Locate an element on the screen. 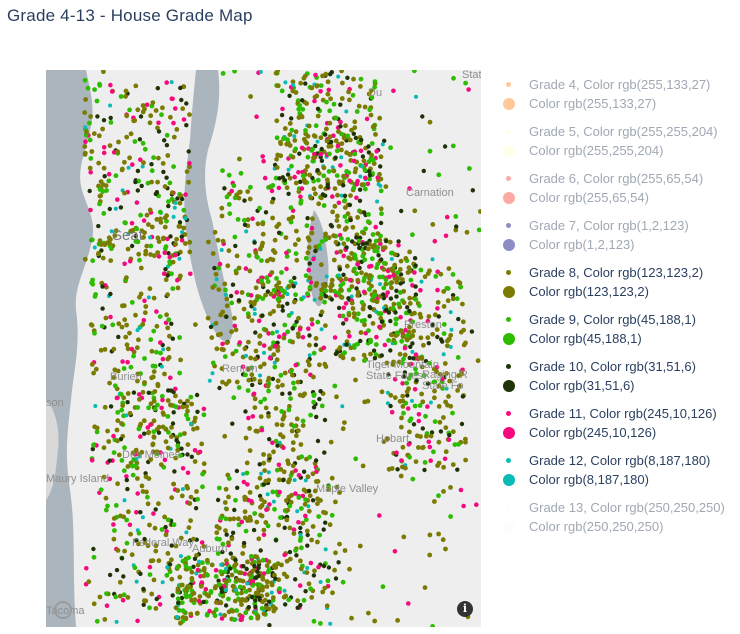  legend-entry: Grade 12, Color rgb(8,187,180) is located at coordinates (618, 461).